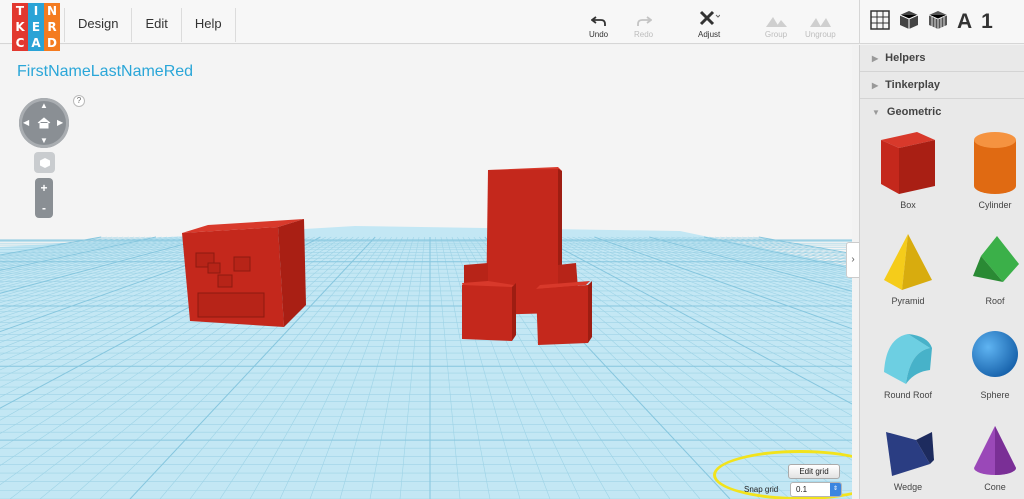 This screenshot has width=1024, height=499. Describe the element at coordinates (157, 25) in the screenshot. I see `menu-edit: Edit` at that location.